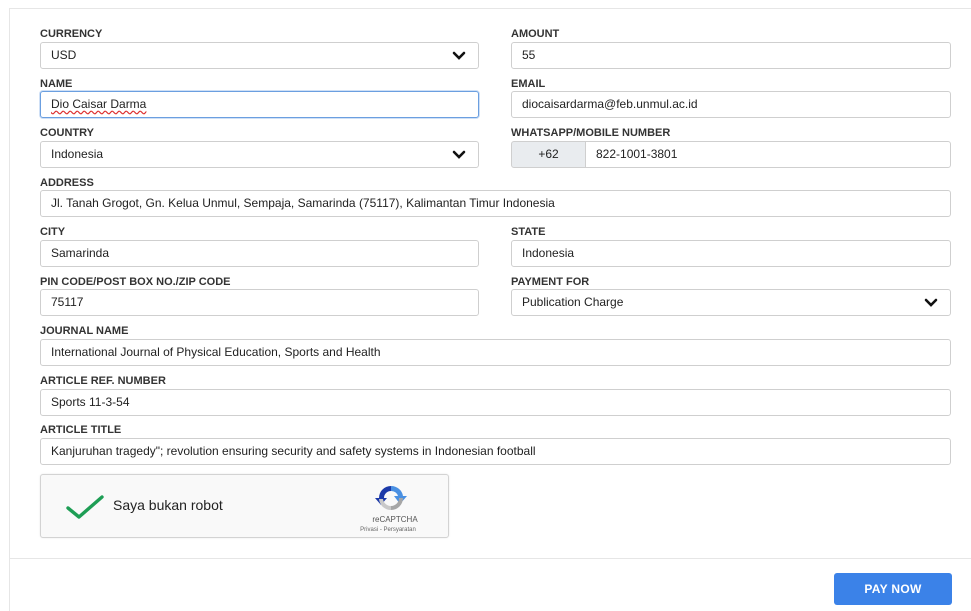  Describe the element at coordinates (56, 84) in the screenshot. I see `name-label: NAME` at that location.